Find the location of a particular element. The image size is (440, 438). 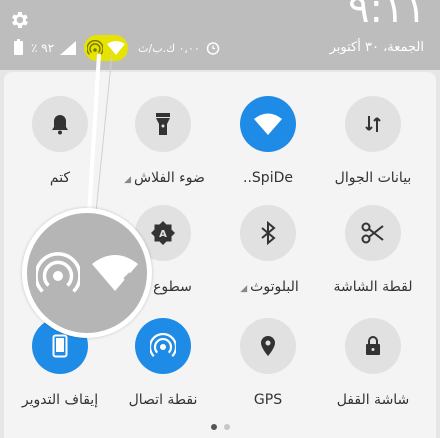

tile-label: إيقاف التدوير is located at coordinates (60, 400).